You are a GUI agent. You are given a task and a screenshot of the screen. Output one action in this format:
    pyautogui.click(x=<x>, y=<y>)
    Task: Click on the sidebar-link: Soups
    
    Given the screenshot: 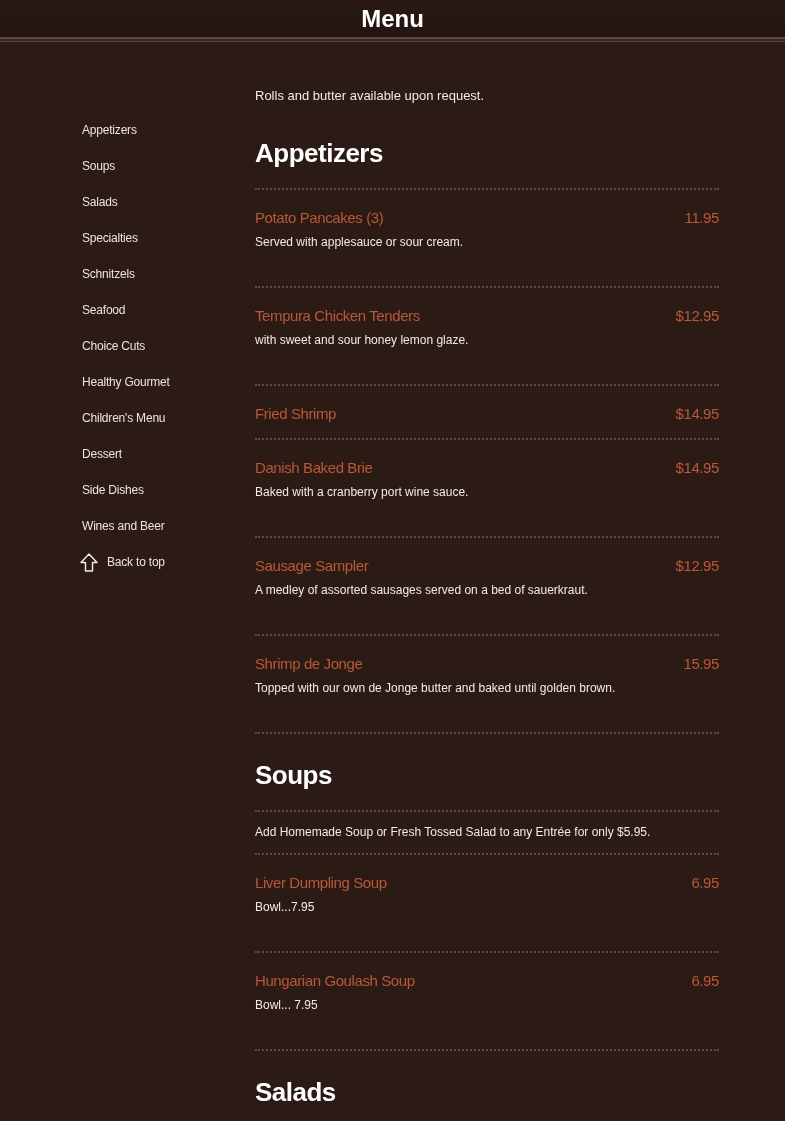 What is the action you would take?
    pyautogui.click(x=99, y=166)
    